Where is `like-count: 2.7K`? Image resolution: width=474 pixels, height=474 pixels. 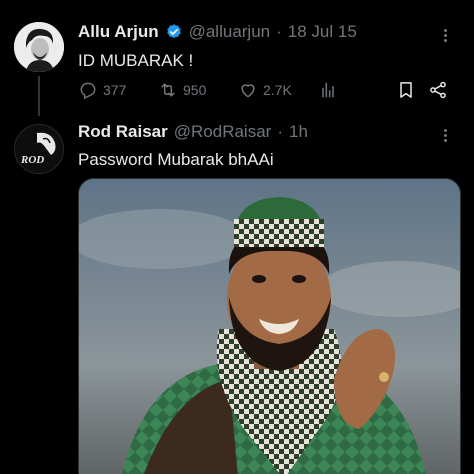 like-count: 2.7K is located at coordinates (277, 90).